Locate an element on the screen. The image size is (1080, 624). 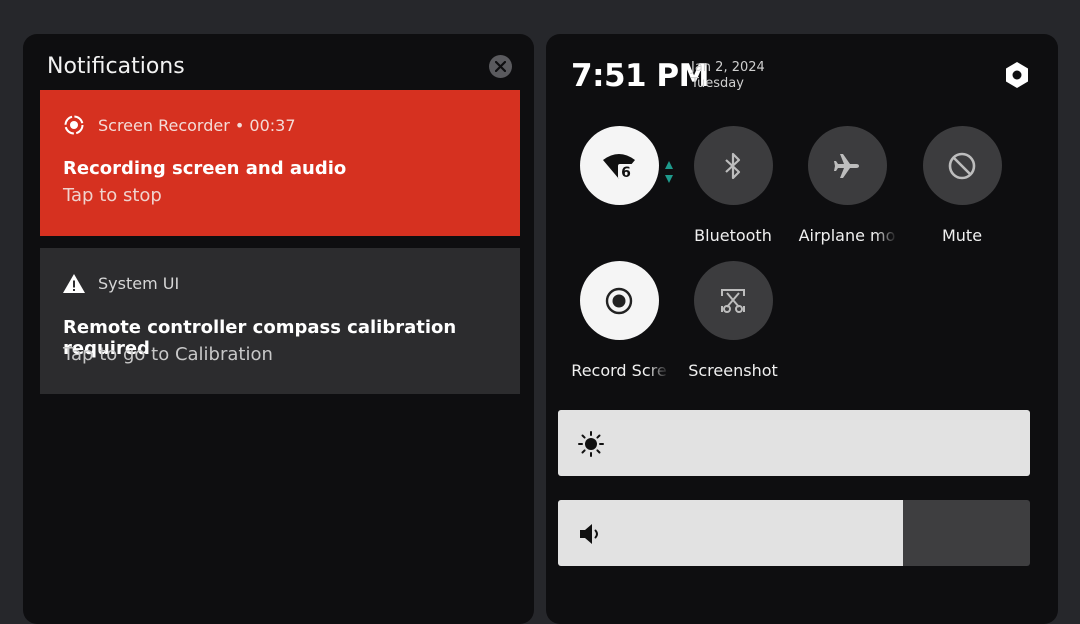
screenshot-button is located at coordinates (733, 300).